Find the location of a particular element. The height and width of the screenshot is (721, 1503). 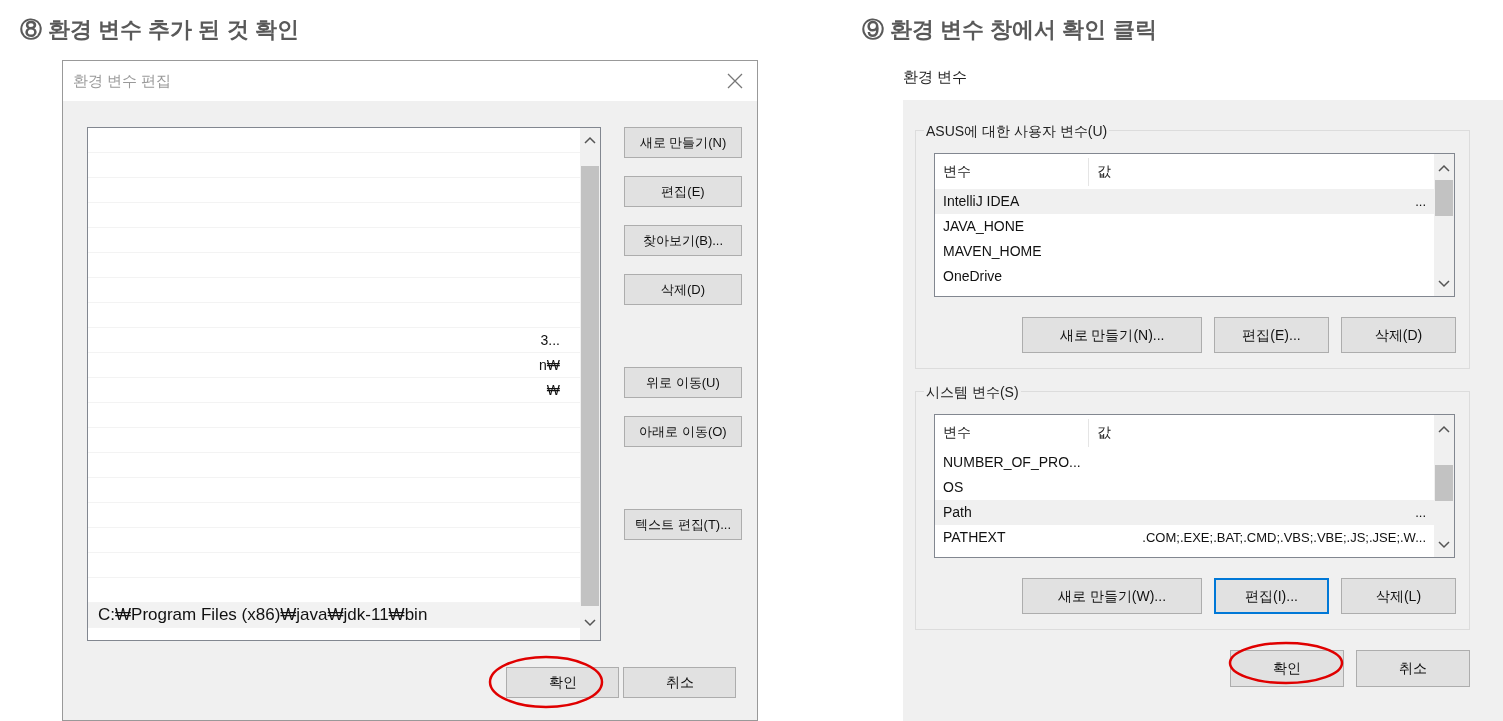

table-cell-text: OS is located at coordinates (954, 487).